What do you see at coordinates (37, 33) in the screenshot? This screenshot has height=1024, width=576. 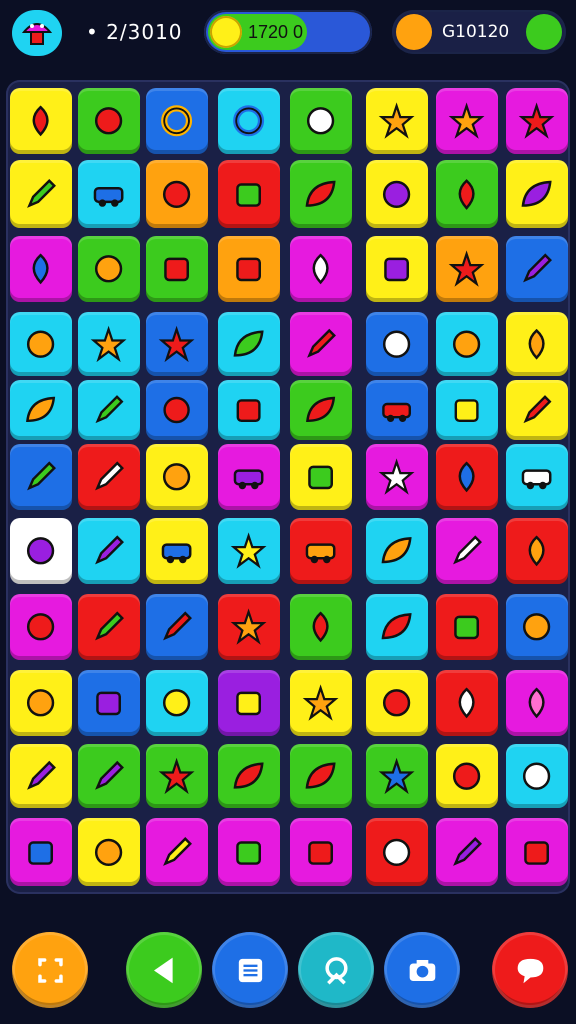 I see `player-avatar-button` at bounding box center [37, 33].